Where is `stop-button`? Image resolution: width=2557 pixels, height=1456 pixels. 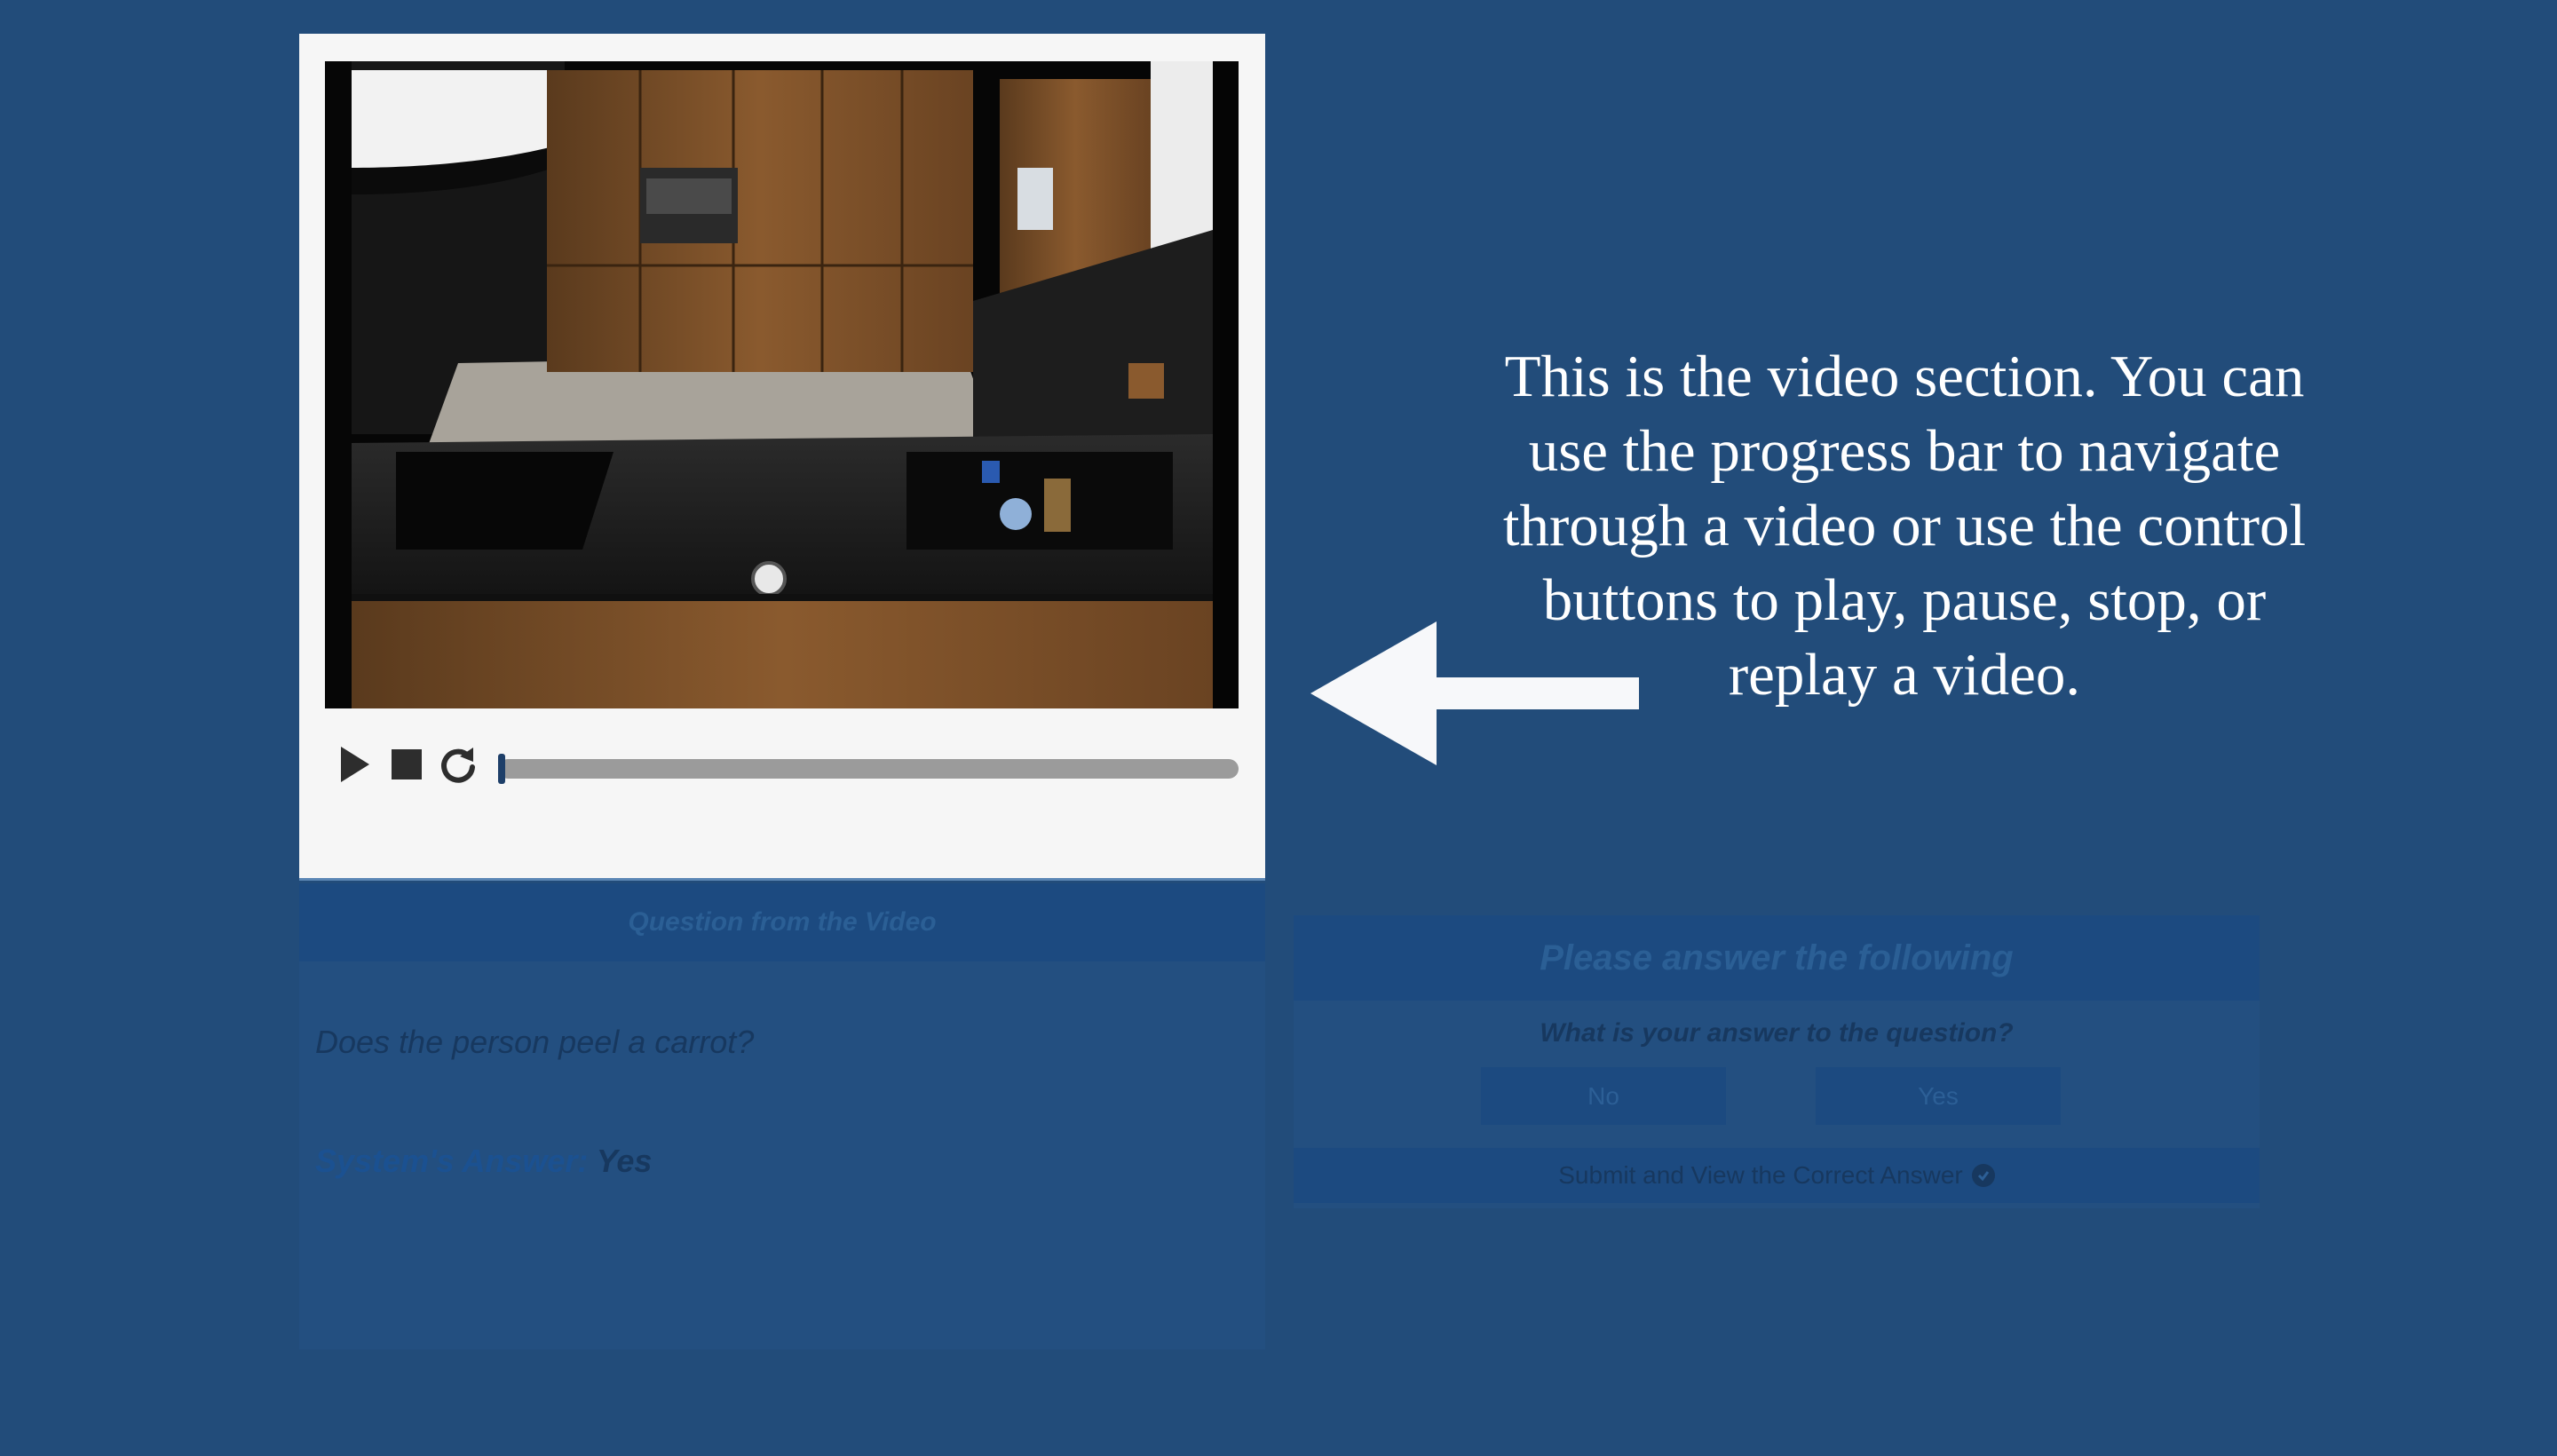
stop-button is located at coordinates (406, 764).